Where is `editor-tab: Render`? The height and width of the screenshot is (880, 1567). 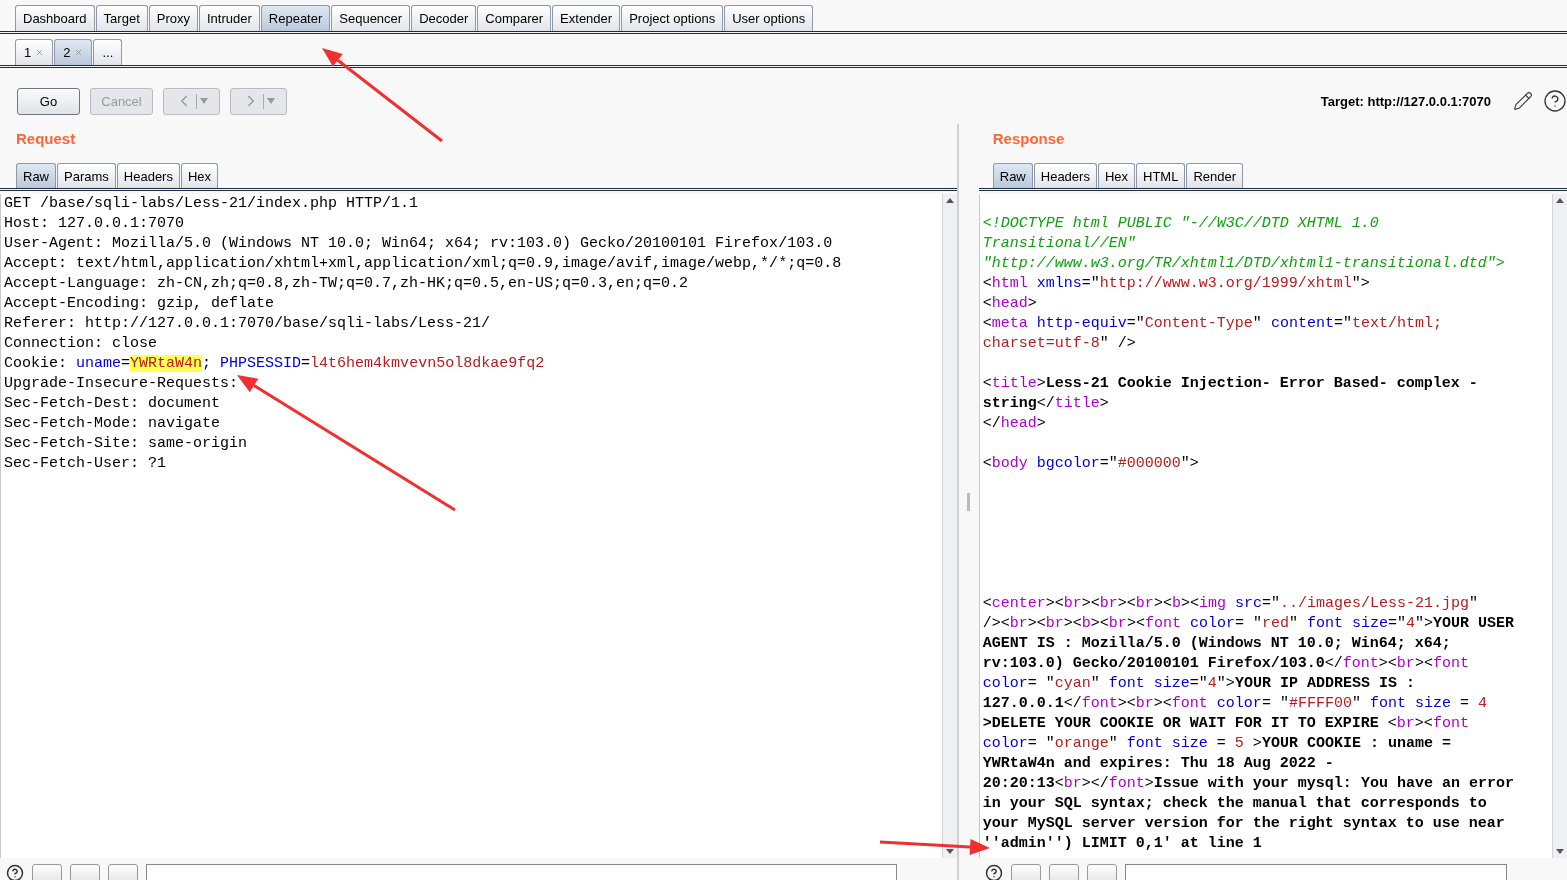
editor-tab: Render is located at coordinates (1215, 175).